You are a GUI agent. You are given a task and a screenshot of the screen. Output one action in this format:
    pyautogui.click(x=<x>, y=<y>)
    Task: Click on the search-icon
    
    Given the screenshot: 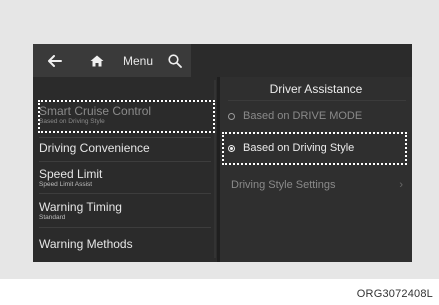 What is the action you would take?
    pyautogui.click(x=175, y=60)
    